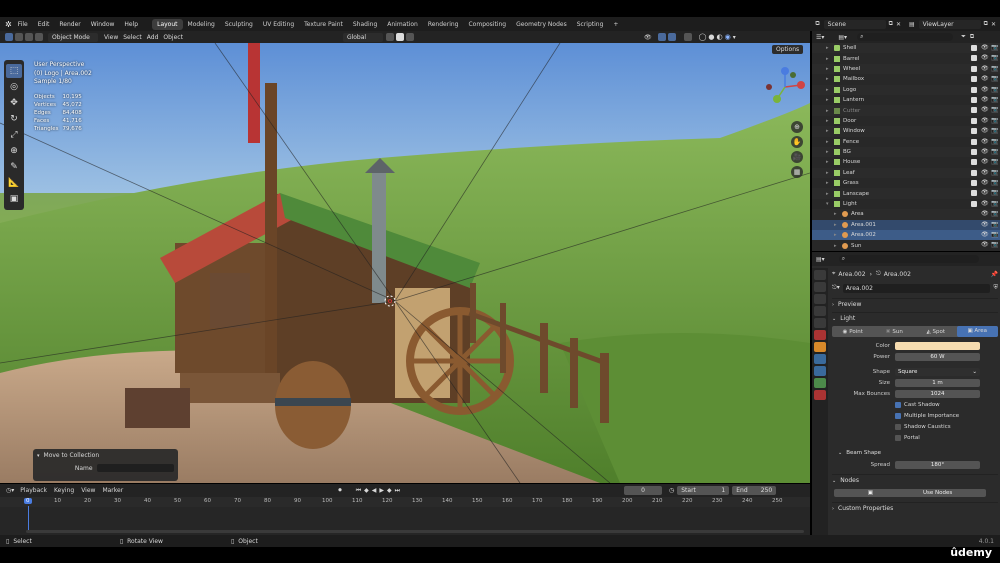 Image resolution: width=1000 pixels, height=563 pixels. What do you see at coordinates (10, 490) in the screenshot?
I see `editor-type-icon: ◷▾` at bounding box center [10, 490].